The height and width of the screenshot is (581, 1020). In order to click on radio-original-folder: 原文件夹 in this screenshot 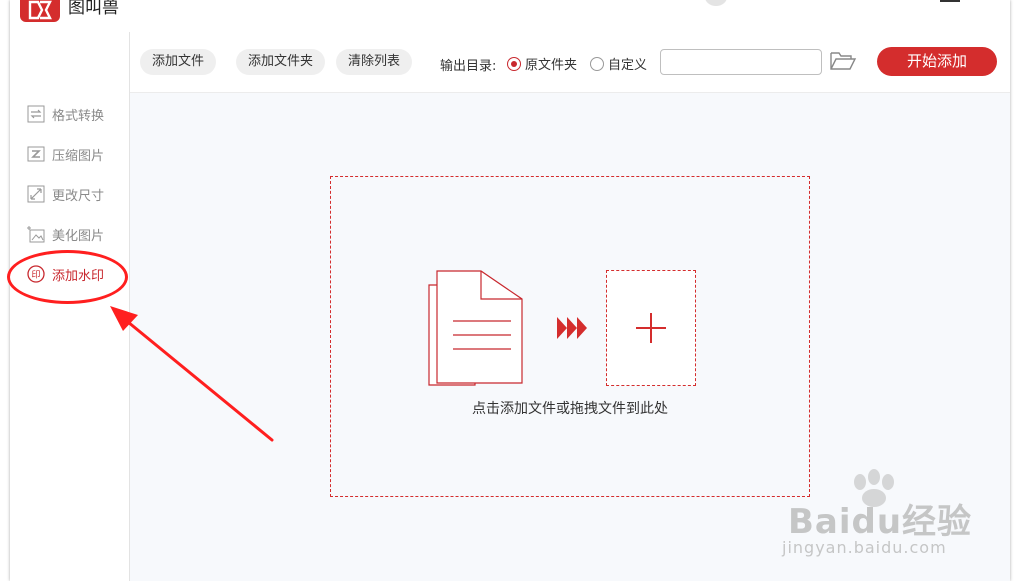, I will do `click(542, 63)`.